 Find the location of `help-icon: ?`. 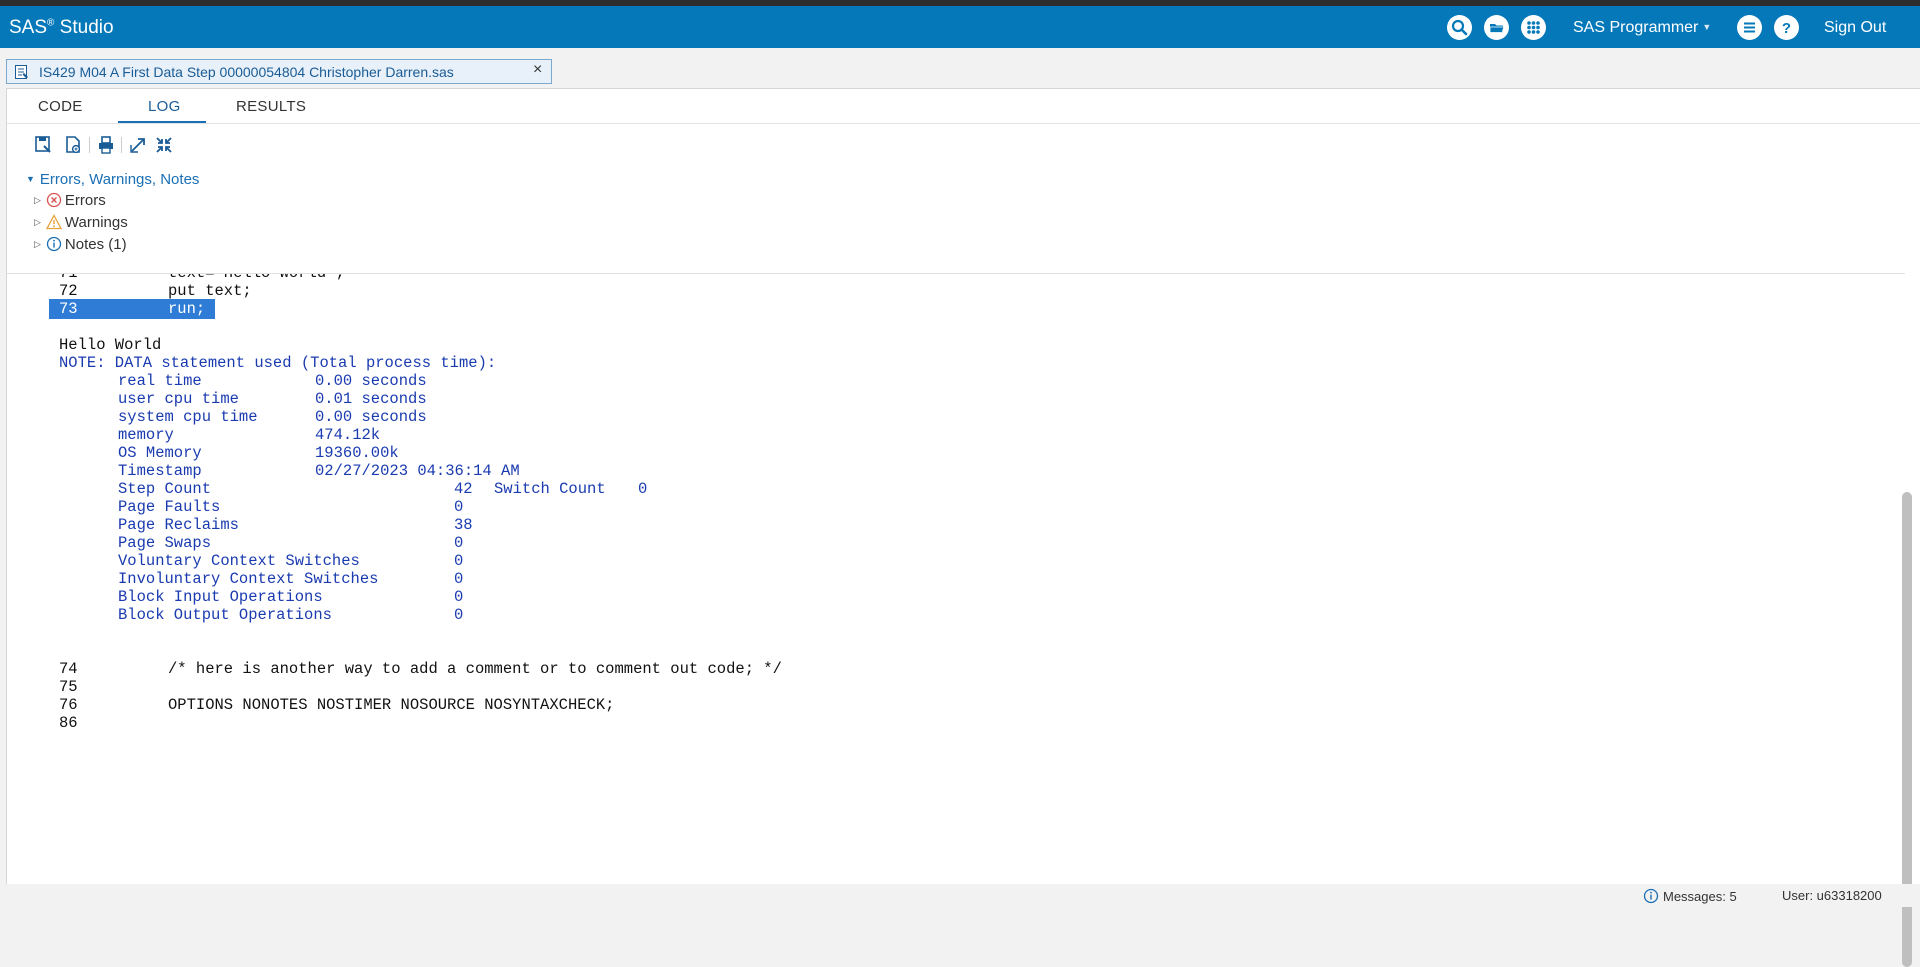

help-icon: ? is located at coordinates (1786, 27).